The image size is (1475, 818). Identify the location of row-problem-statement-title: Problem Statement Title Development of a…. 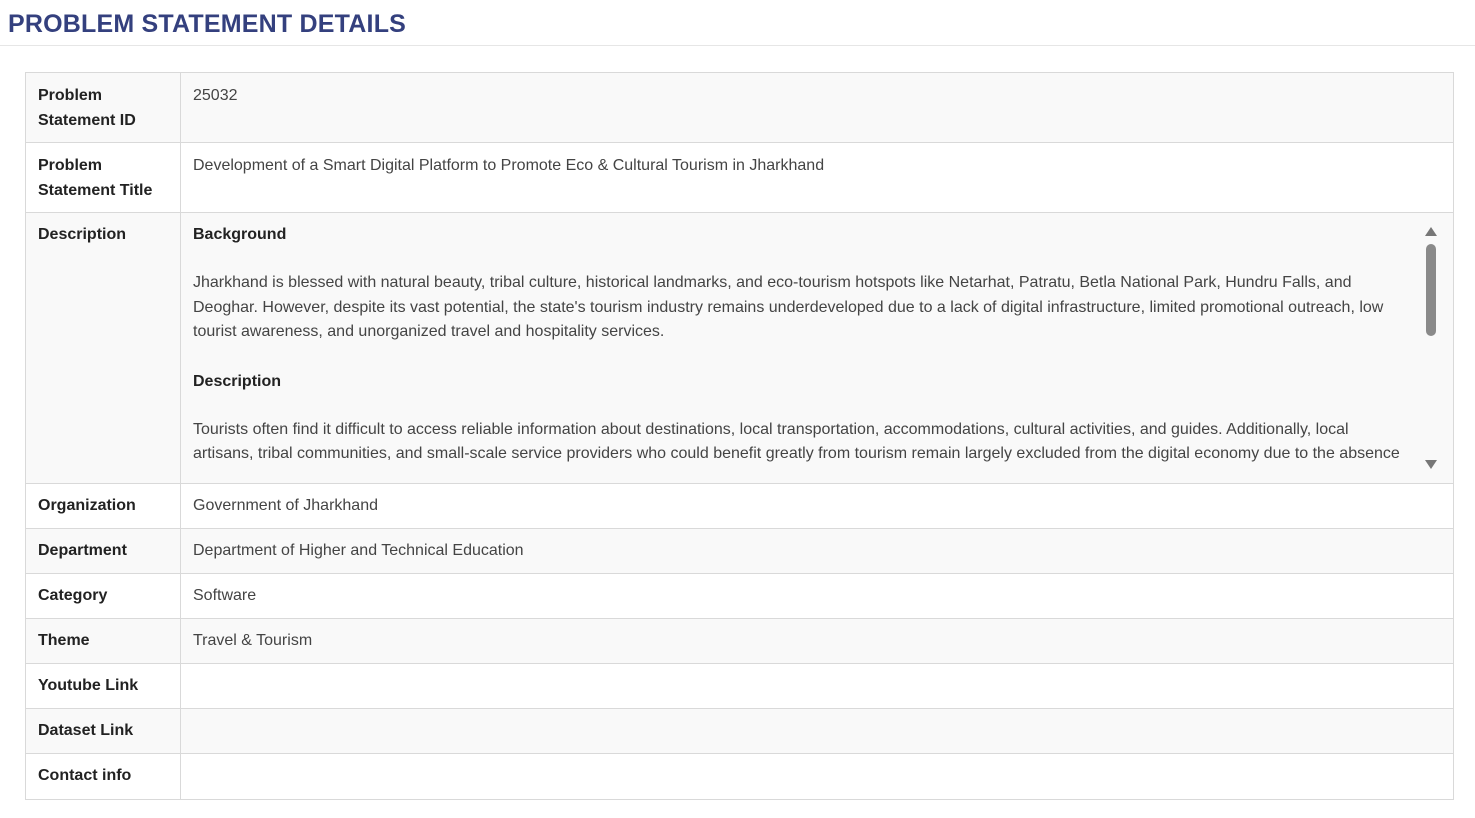
(739, 177).